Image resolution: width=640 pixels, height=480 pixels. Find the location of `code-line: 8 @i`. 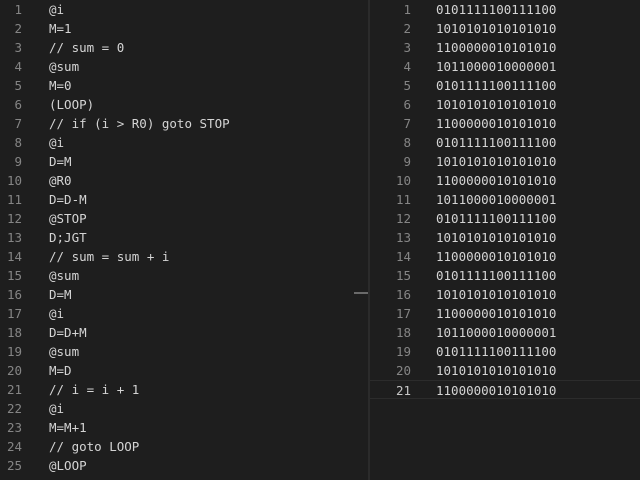

code-line: 8 @i is located at coordinates (184, 142).